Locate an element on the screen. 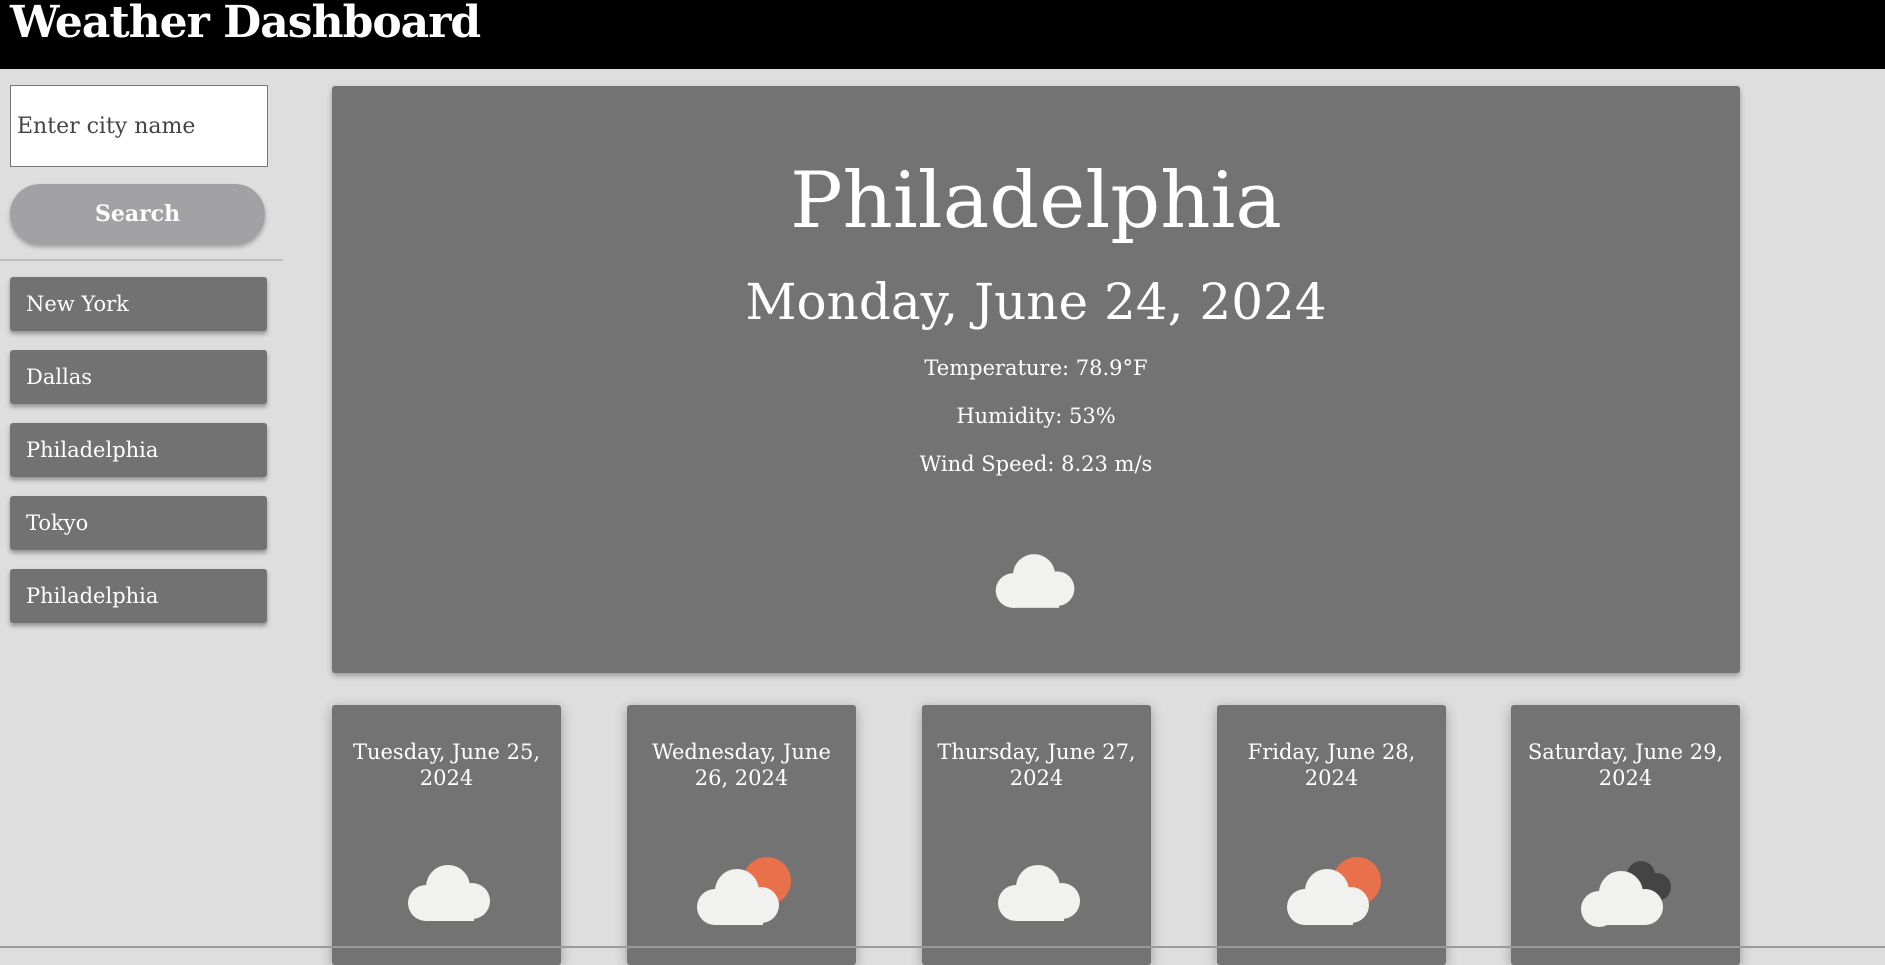 This screenshot has width=1885, height=965. sidebar-divider is located at coordinates (141, 260).